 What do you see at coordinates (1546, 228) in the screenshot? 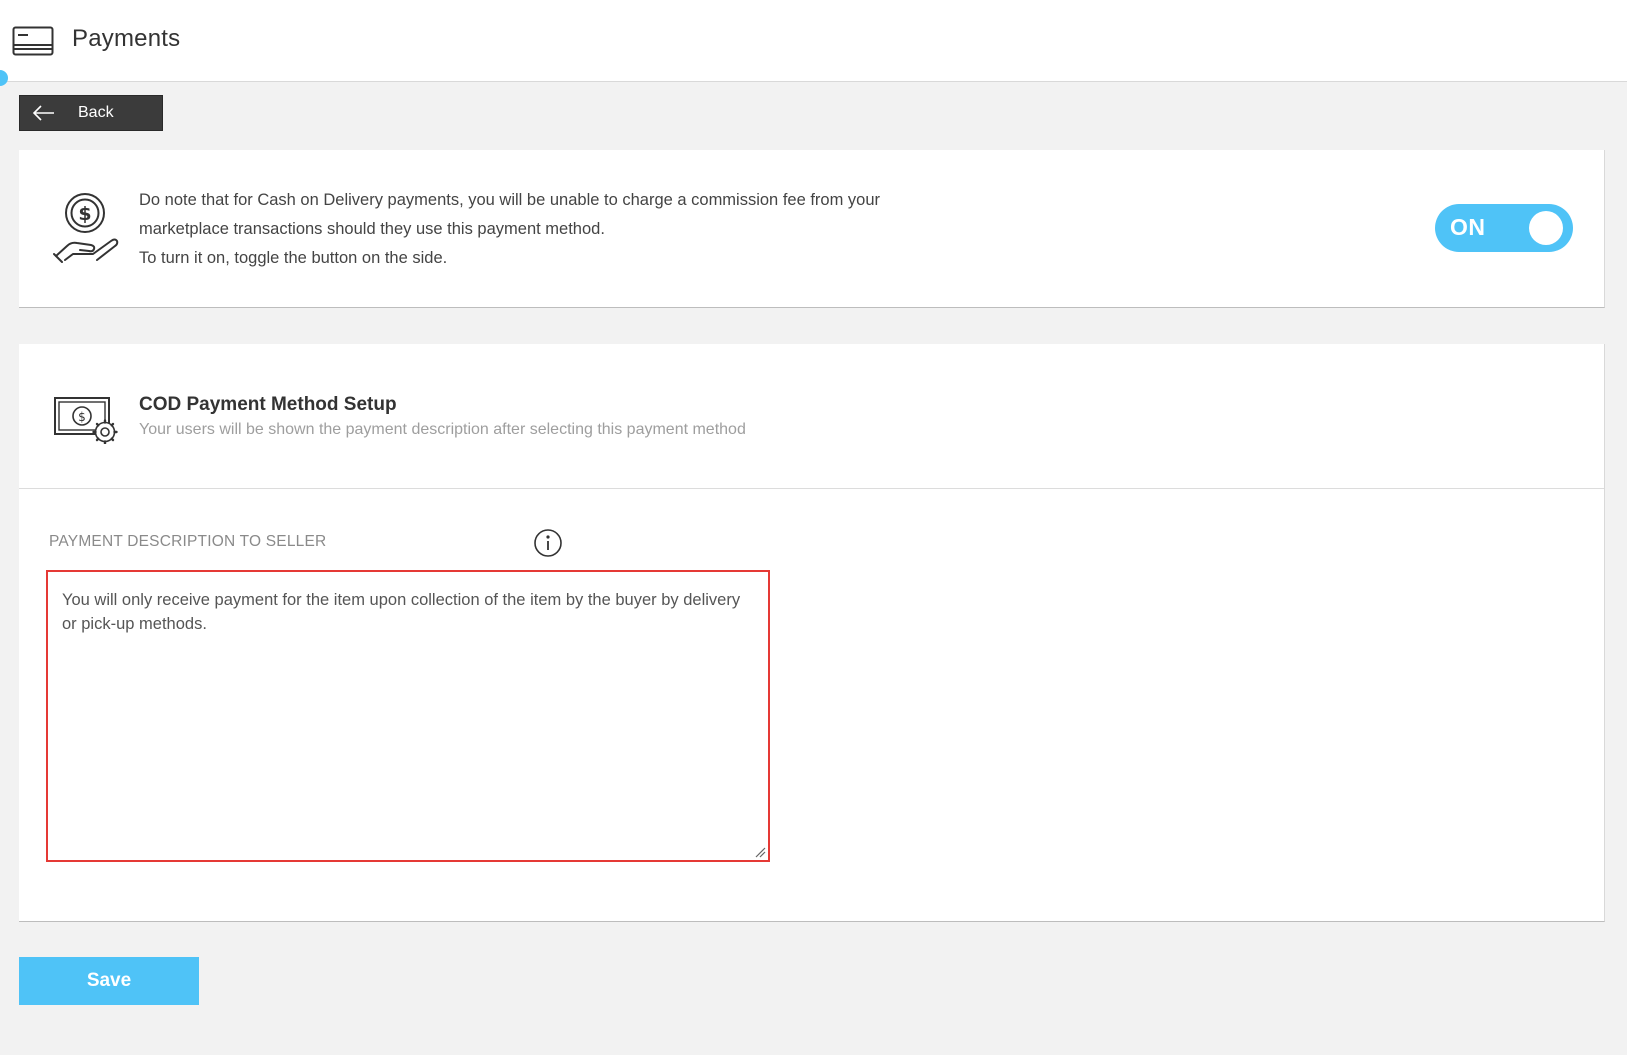
I see `toggle-knob` at bounding box center [1546, 228].